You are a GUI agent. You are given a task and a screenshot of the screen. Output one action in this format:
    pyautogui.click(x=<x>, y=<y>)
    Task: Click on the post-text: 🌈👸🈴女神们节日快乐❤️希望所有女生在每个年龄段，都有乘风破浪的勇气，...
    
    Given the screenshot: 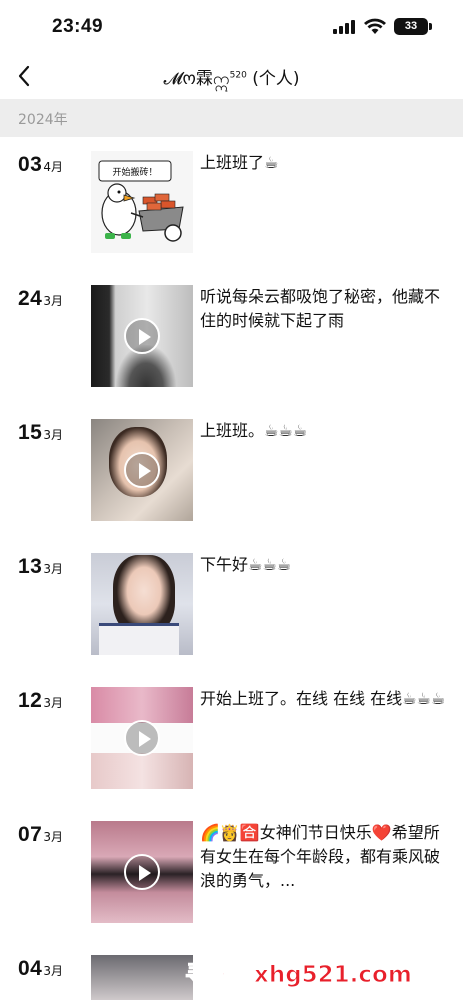 What is the action you would take?
    pyautogui.click(x=320, y=856)
    